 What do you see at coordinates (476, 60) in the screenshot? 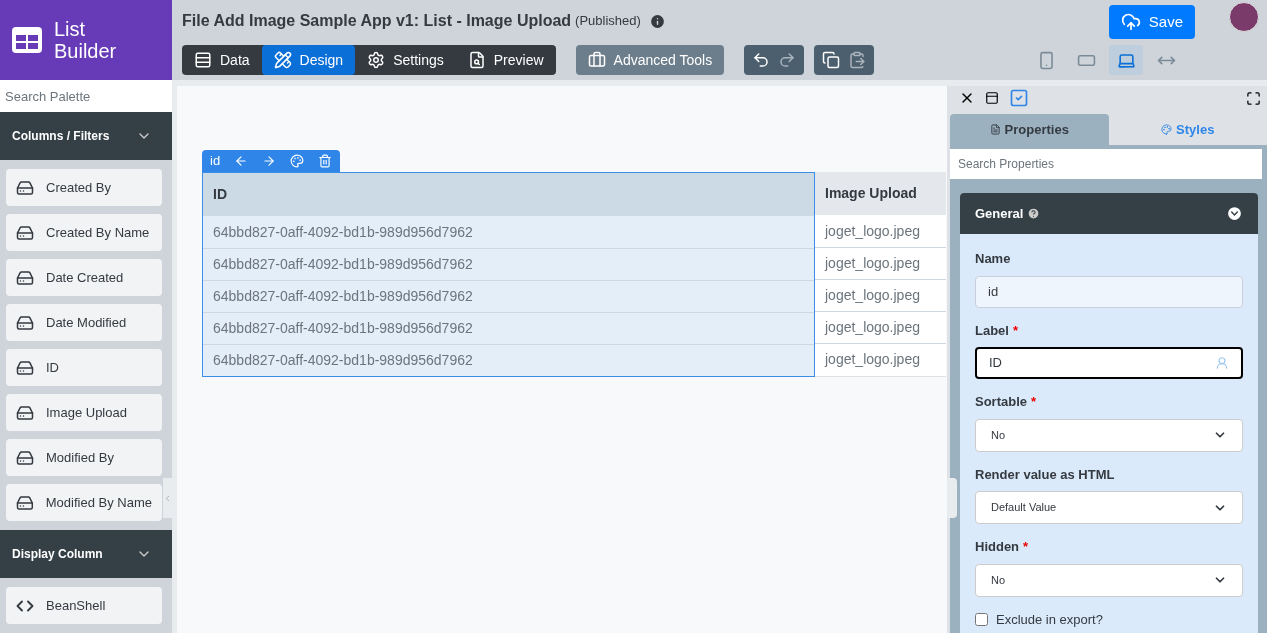
I see `file-search-icon` at bounding box center [476, 60].